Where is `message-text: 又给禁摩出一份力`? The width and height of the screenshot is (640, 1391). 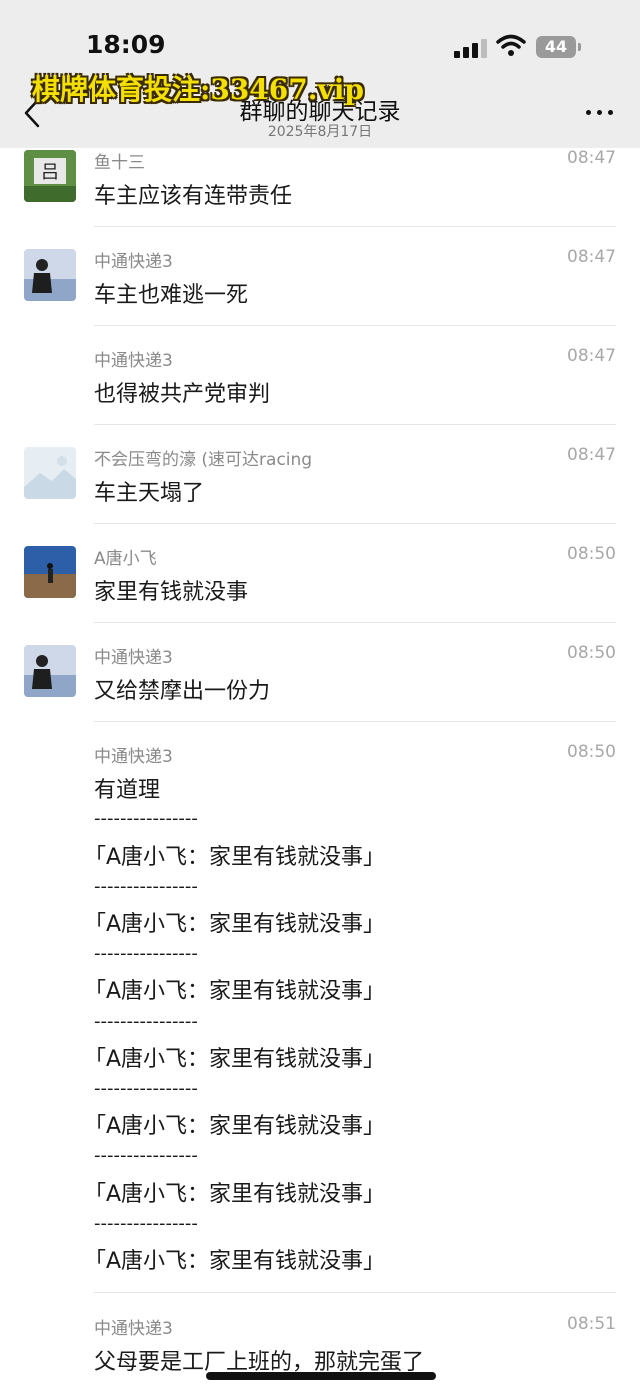
message-text: 又给禁摩出一份力 is located at coordinates (182, 691).